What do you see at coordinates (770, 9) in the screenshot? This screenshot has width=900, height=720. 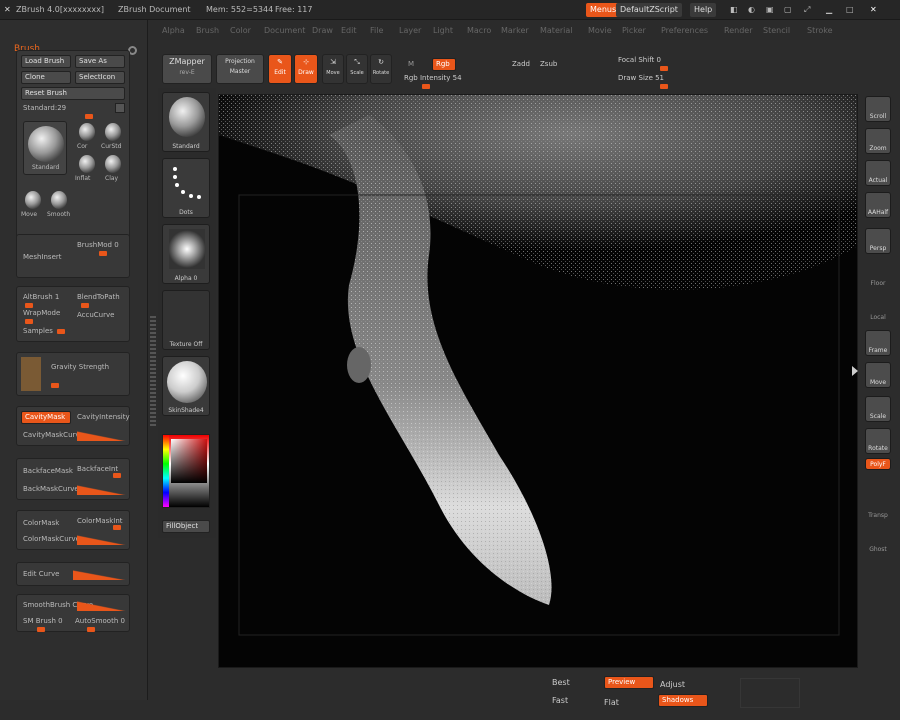 I see `store-icon: ▣` at bounding box center [770, 9].